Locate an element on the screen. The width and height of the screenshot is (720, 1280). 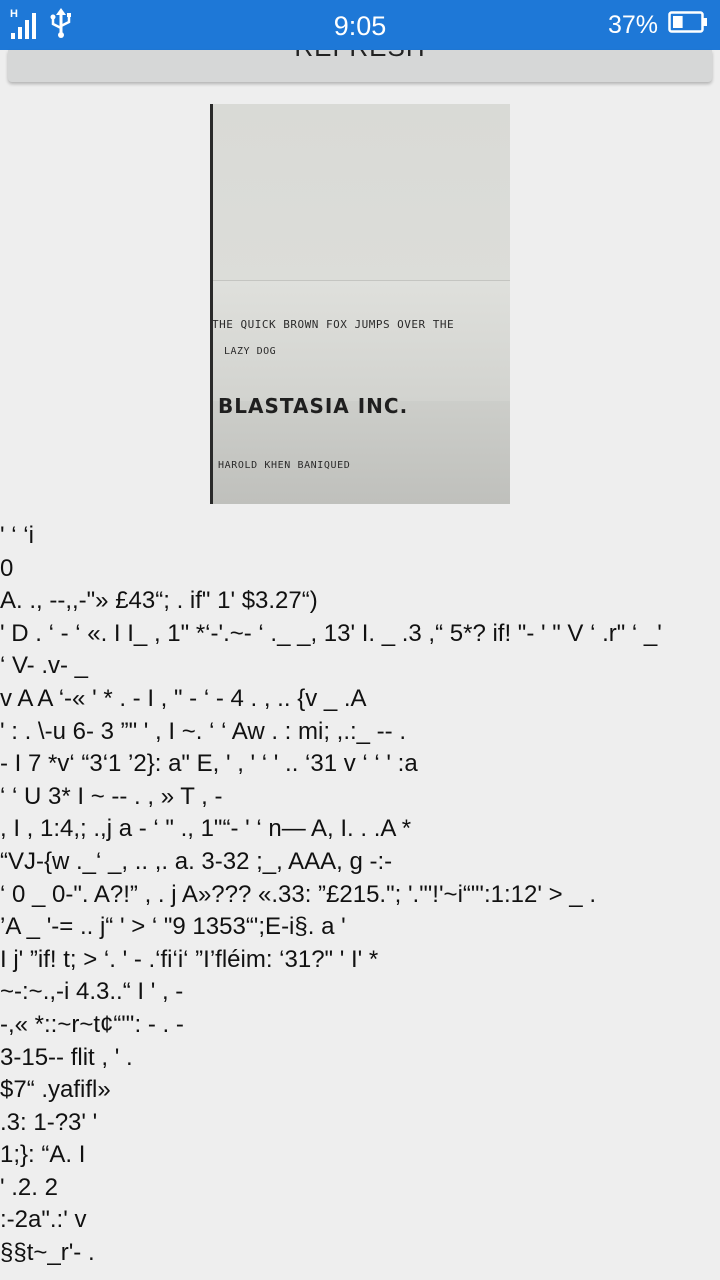
ocr-line: .3: 1-?3' ' is located at coordinates (49, 1122).